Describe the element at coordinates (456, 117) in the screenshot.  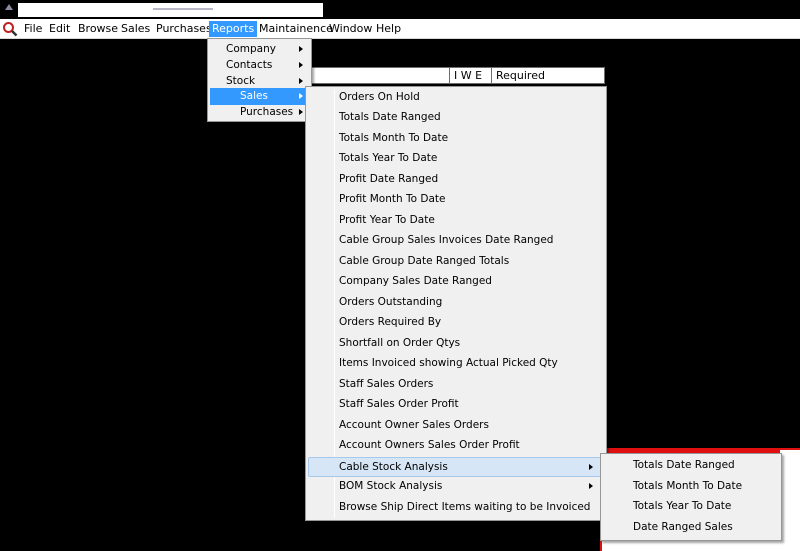
I see `sales-item-totals-date-ranged: Totals Date Ranged` at that location.